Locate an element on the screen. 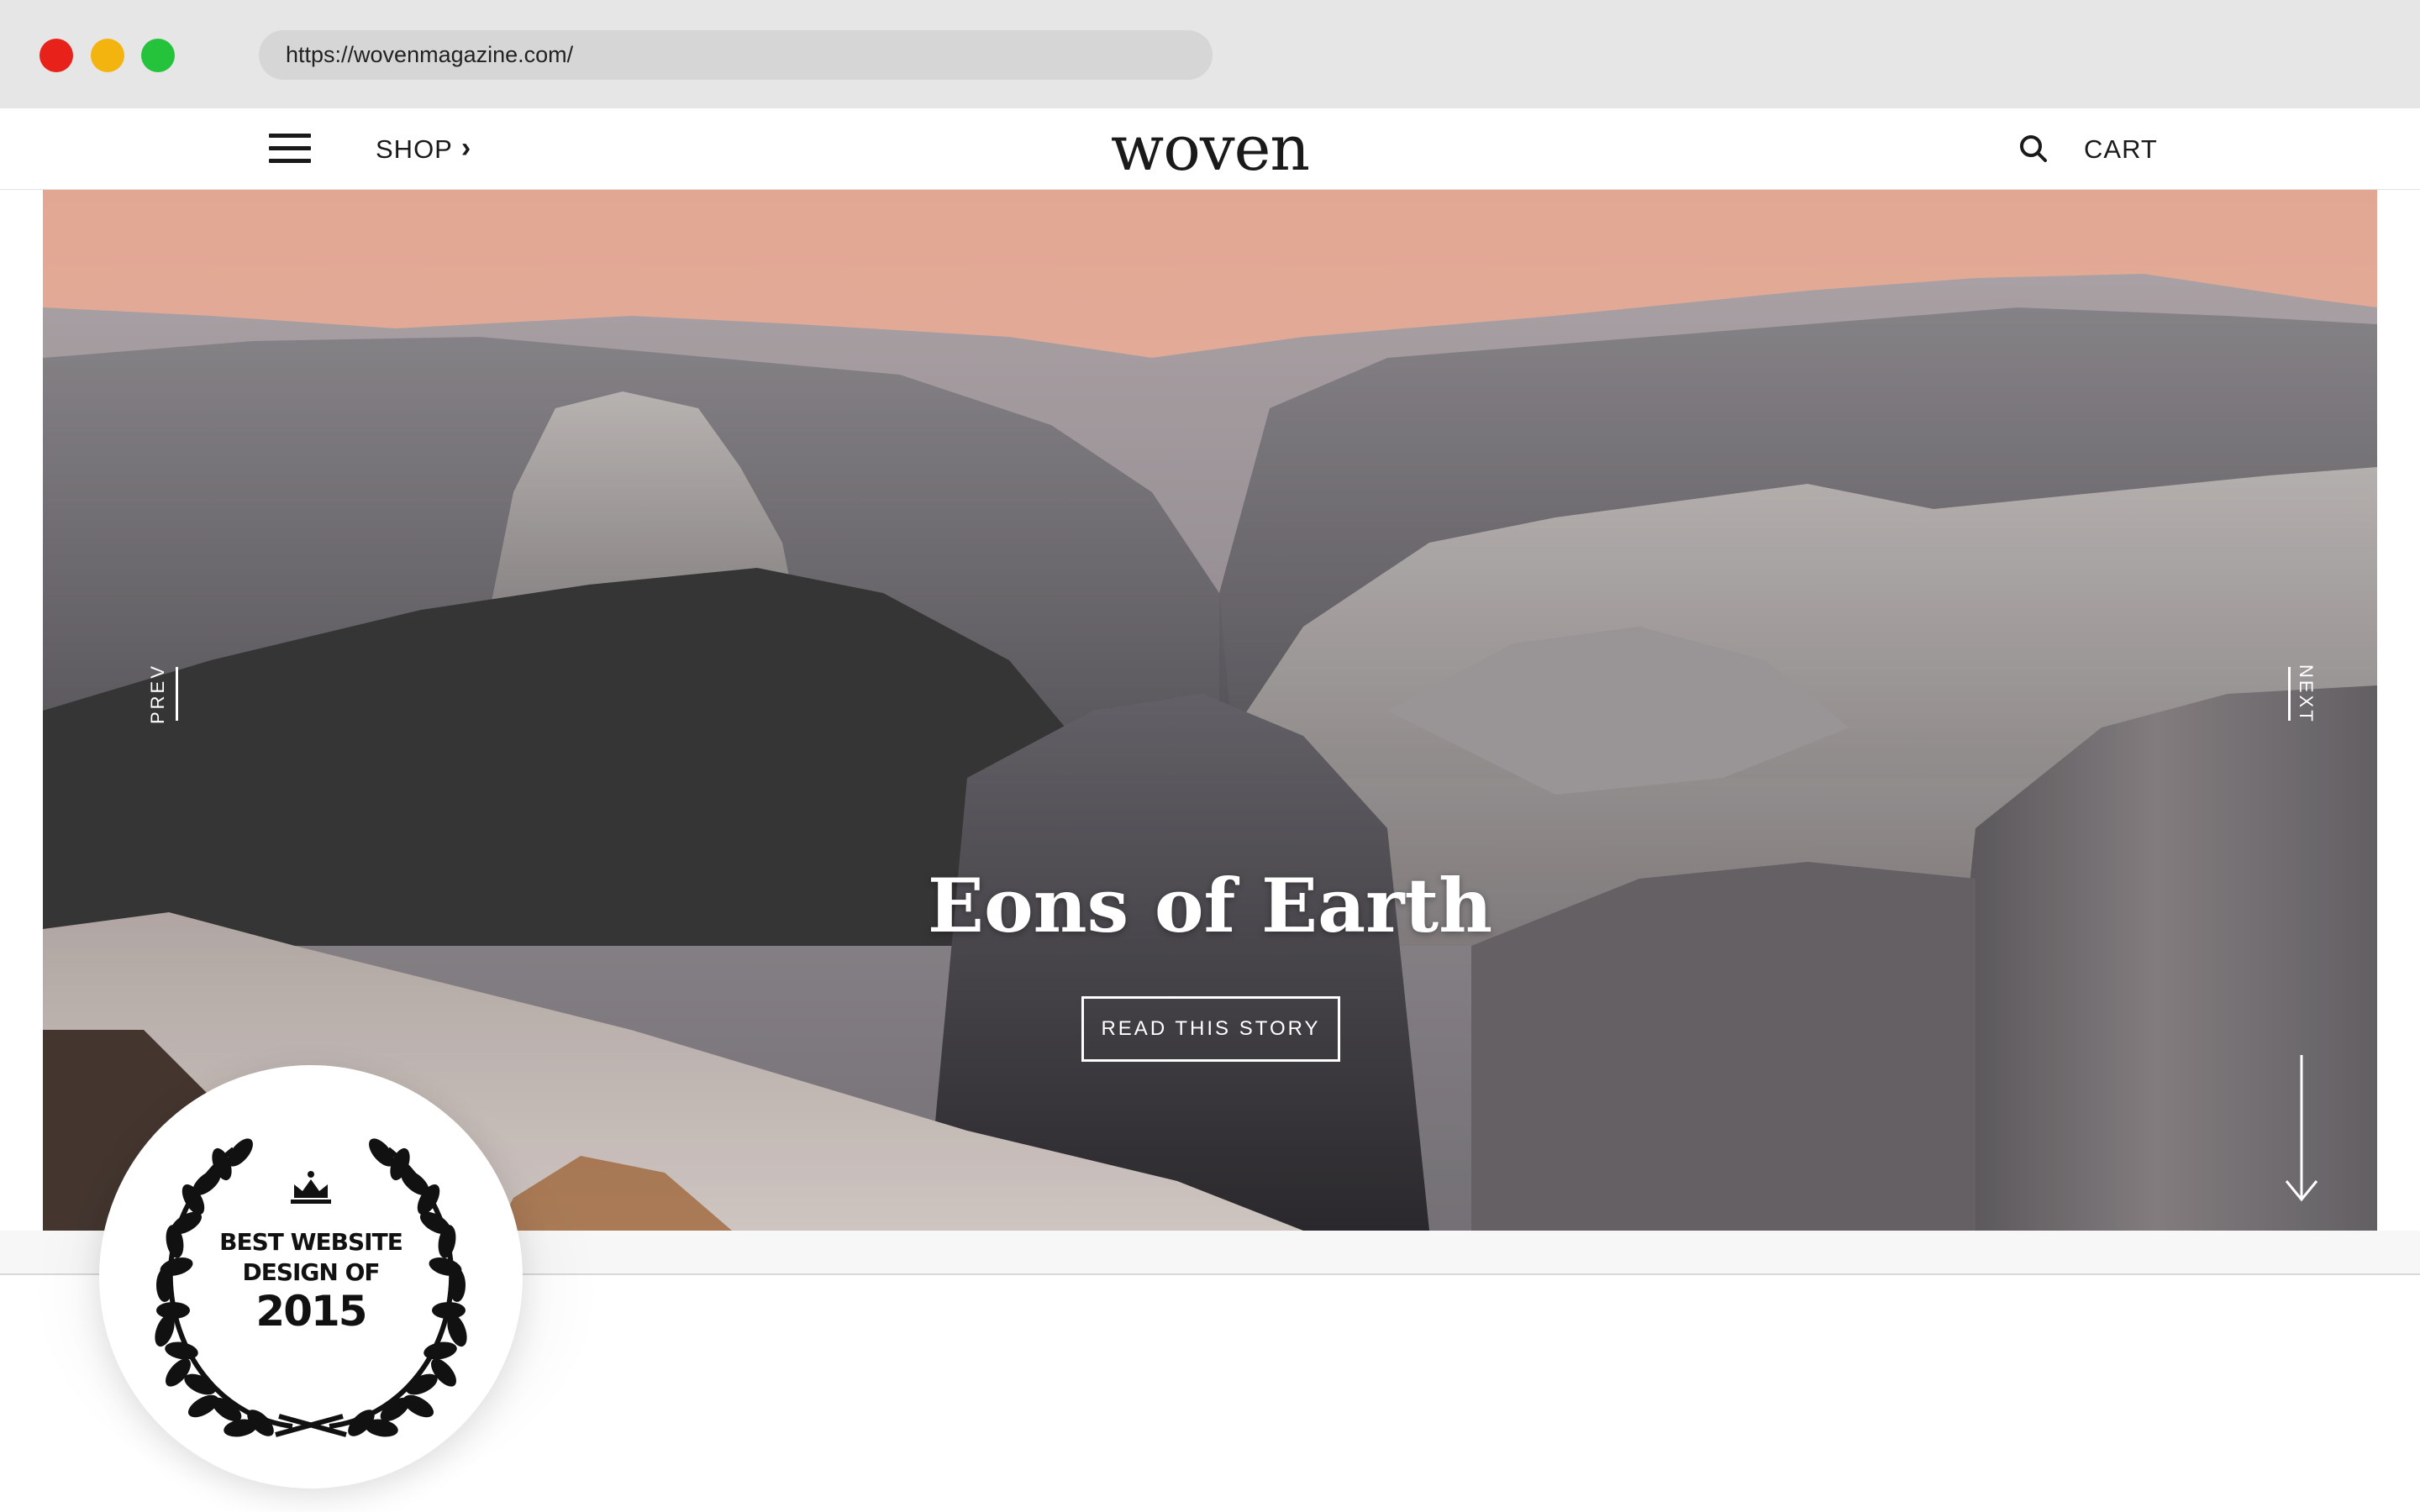 The height and width of the screenshot is (1512, 2420). shop-link: SHOP › is located at coordinates (423, 149).